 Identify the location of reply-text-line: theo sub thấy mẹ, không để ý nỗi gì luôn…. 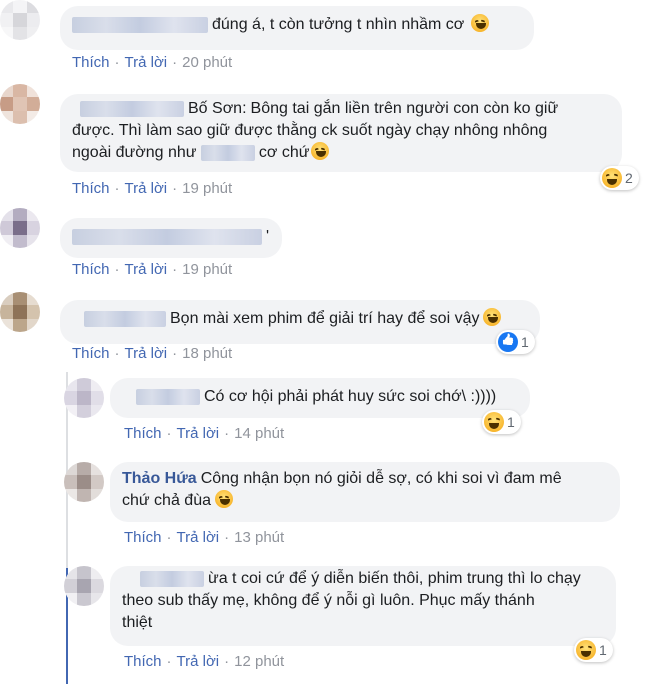
(328, 600).